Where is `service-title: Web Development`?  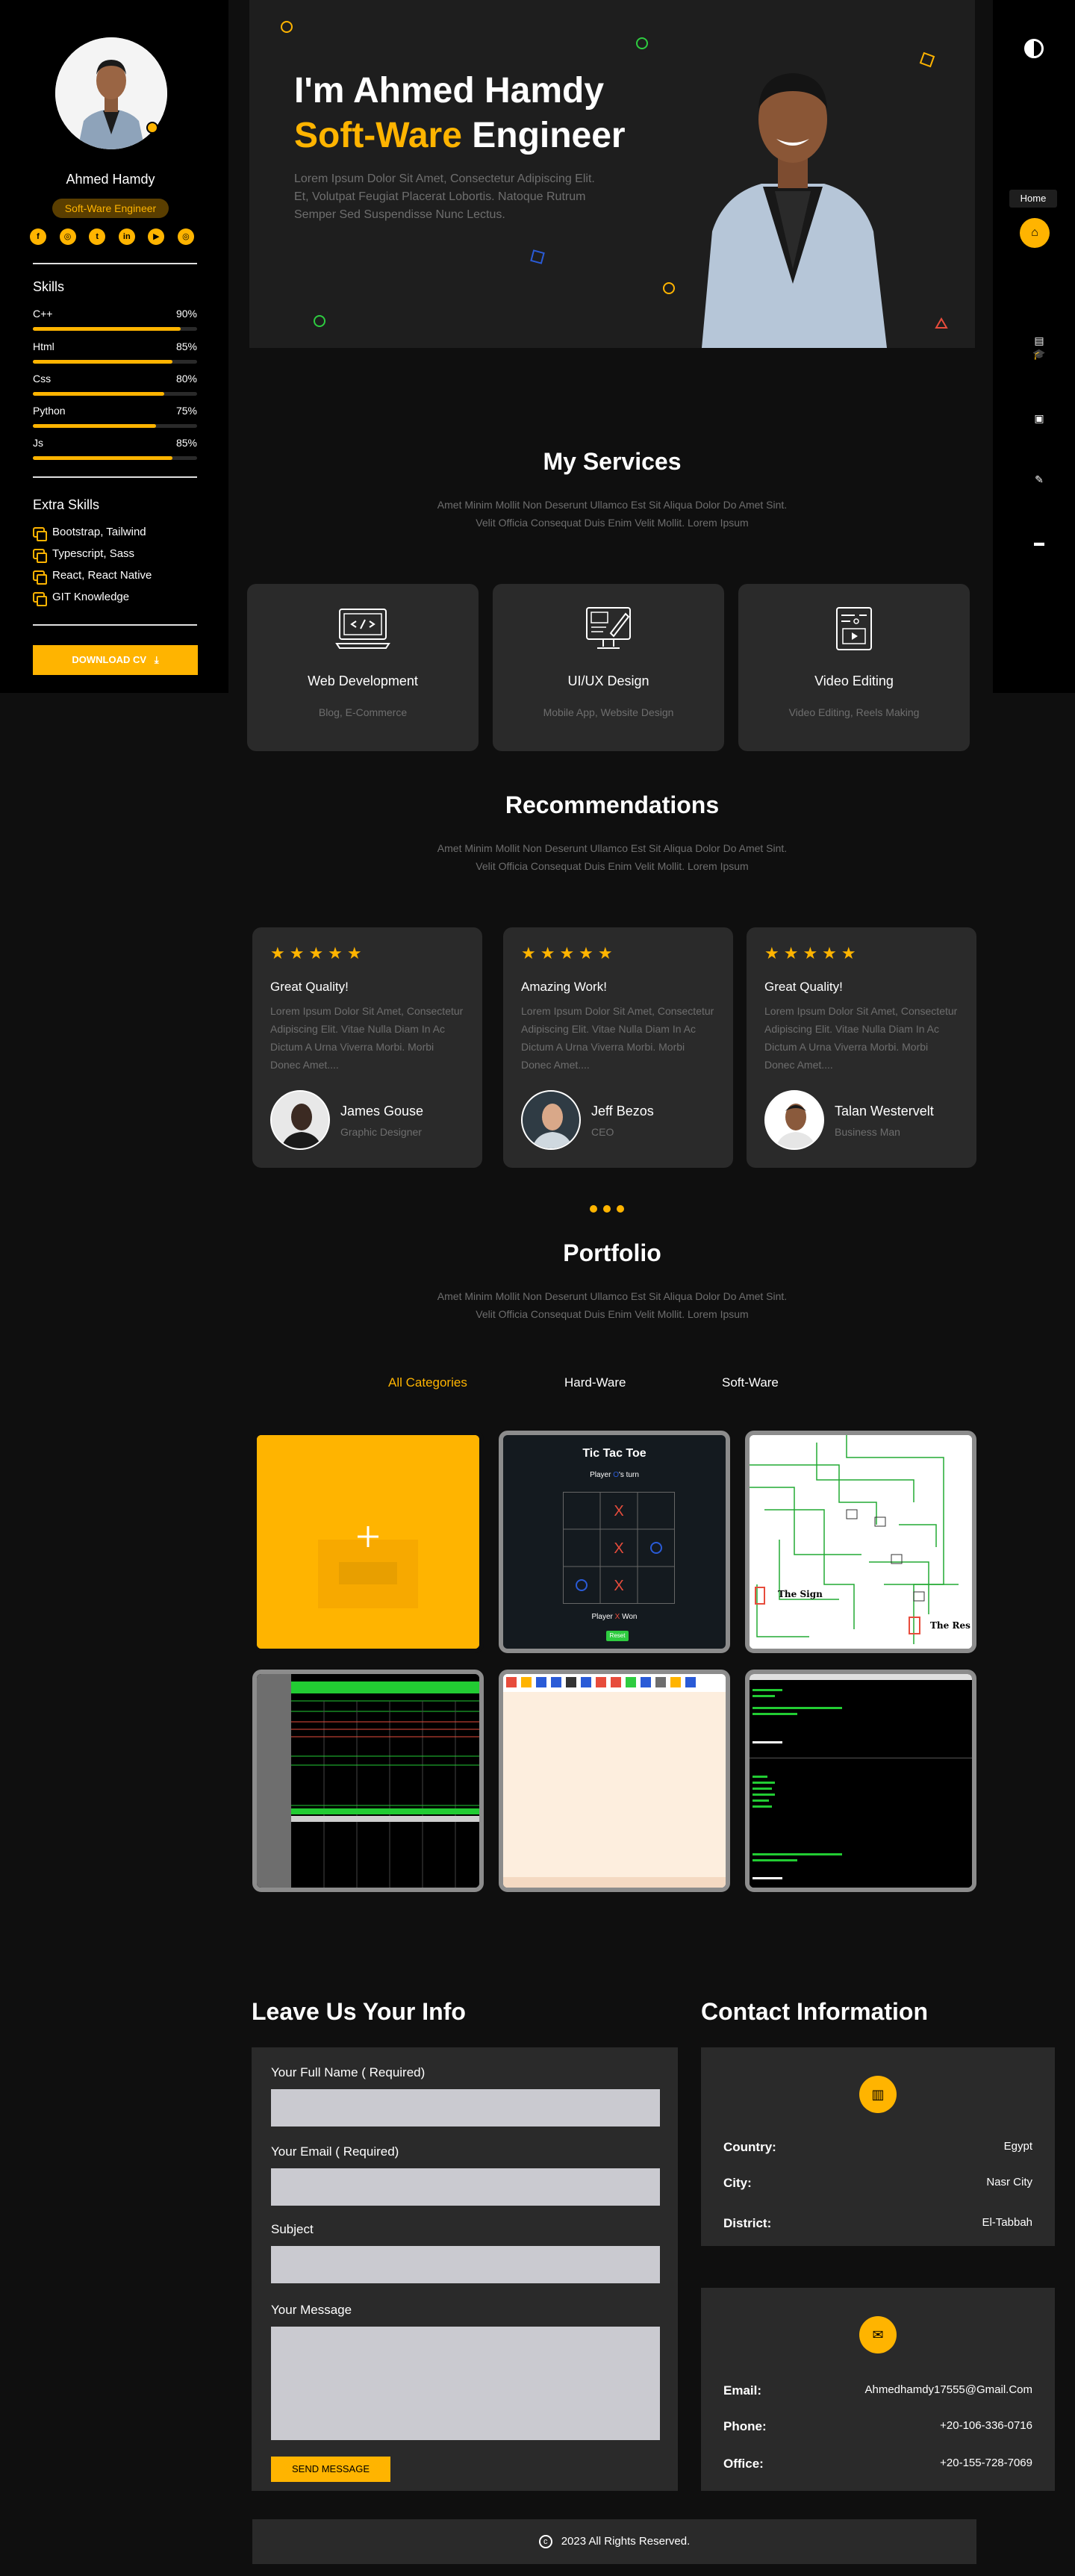
service-title: Web Development is located at coordinates (363, 680).